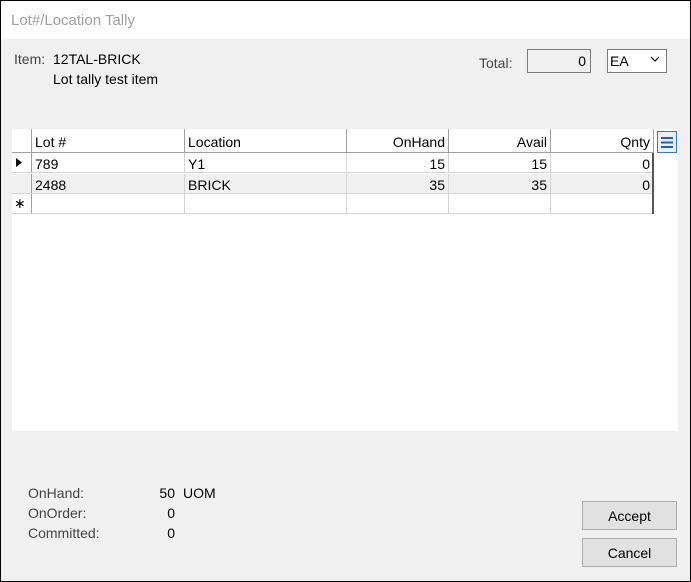 This screenshot has width=691, height=582. What do you see at coordinates (345, 20) in the screenshot?
I see `title-bar: Lot#/Location Tally` at bounding box center [345, 20].